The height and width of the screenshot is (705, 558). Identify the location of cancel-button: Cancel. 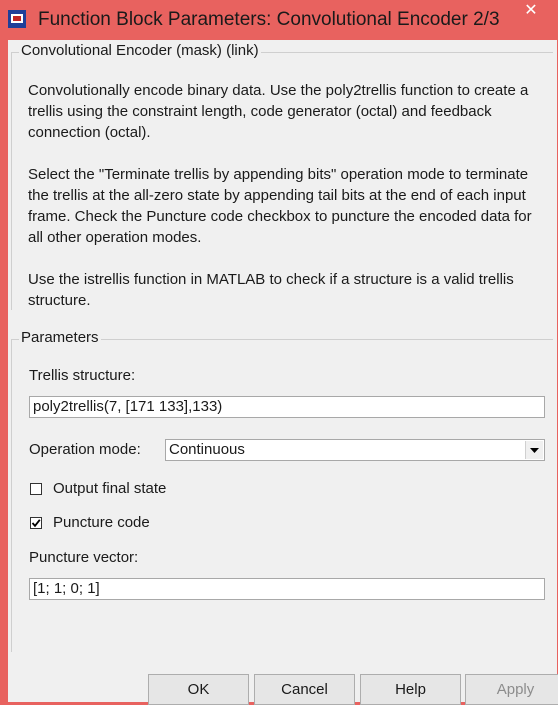
(304, 689).